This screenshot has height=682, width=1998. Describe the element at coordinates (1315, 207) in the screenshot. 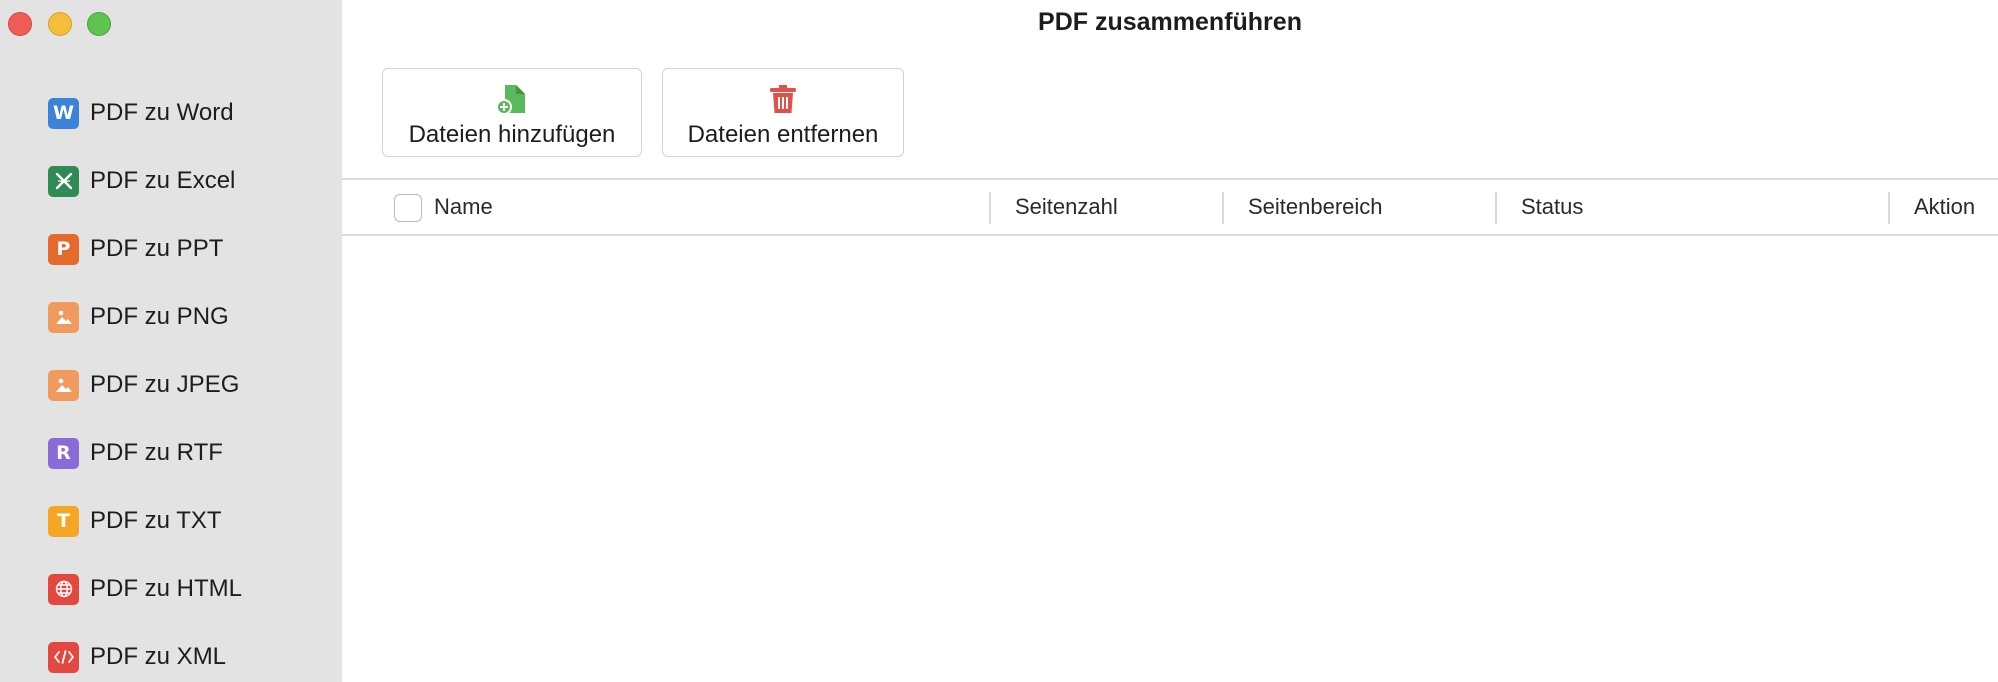

I see `column-header-page-range: Seitenbereich` at that location.